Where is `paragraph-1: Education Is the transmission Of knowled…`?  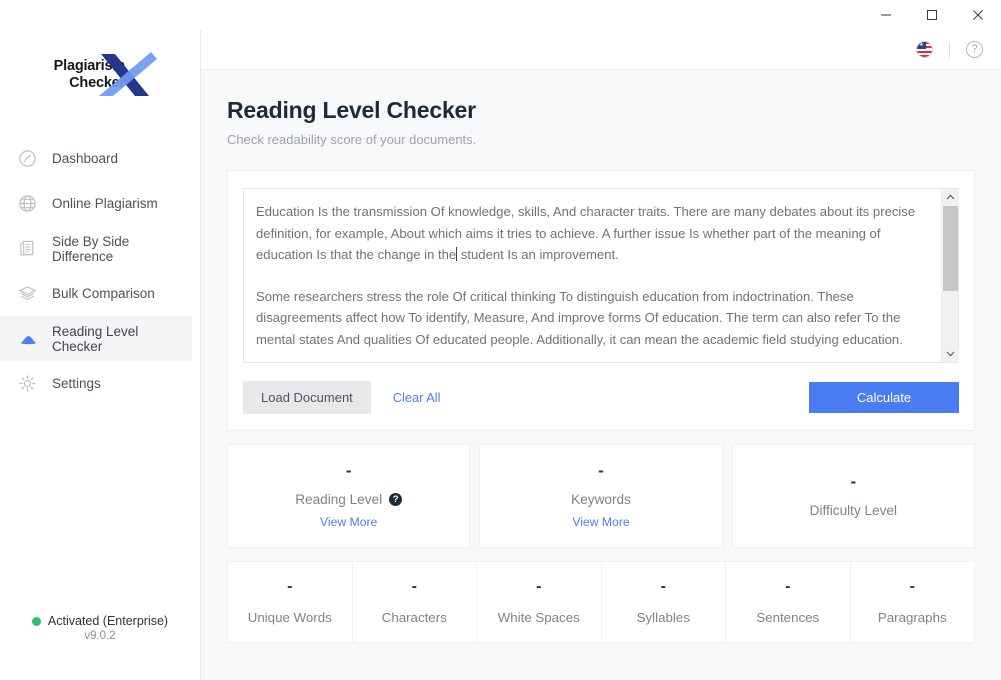 paragraph-1: Education Is the transmission Of knowled… is located at coordinates (591, 233).